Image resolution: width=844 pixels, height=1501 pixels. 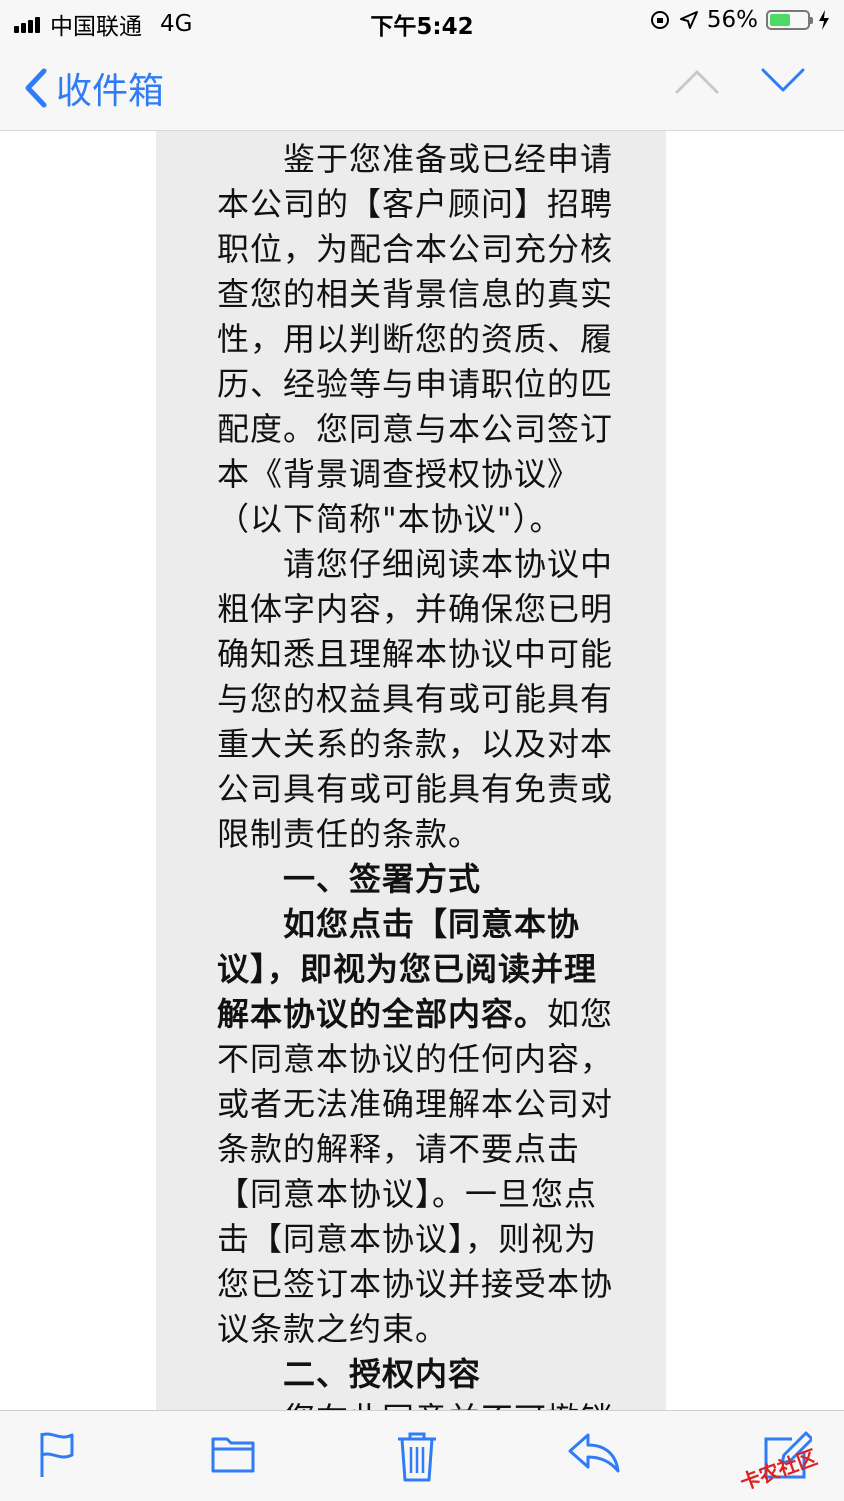 I want to click on message-navigation, so click(x=740, y=81).